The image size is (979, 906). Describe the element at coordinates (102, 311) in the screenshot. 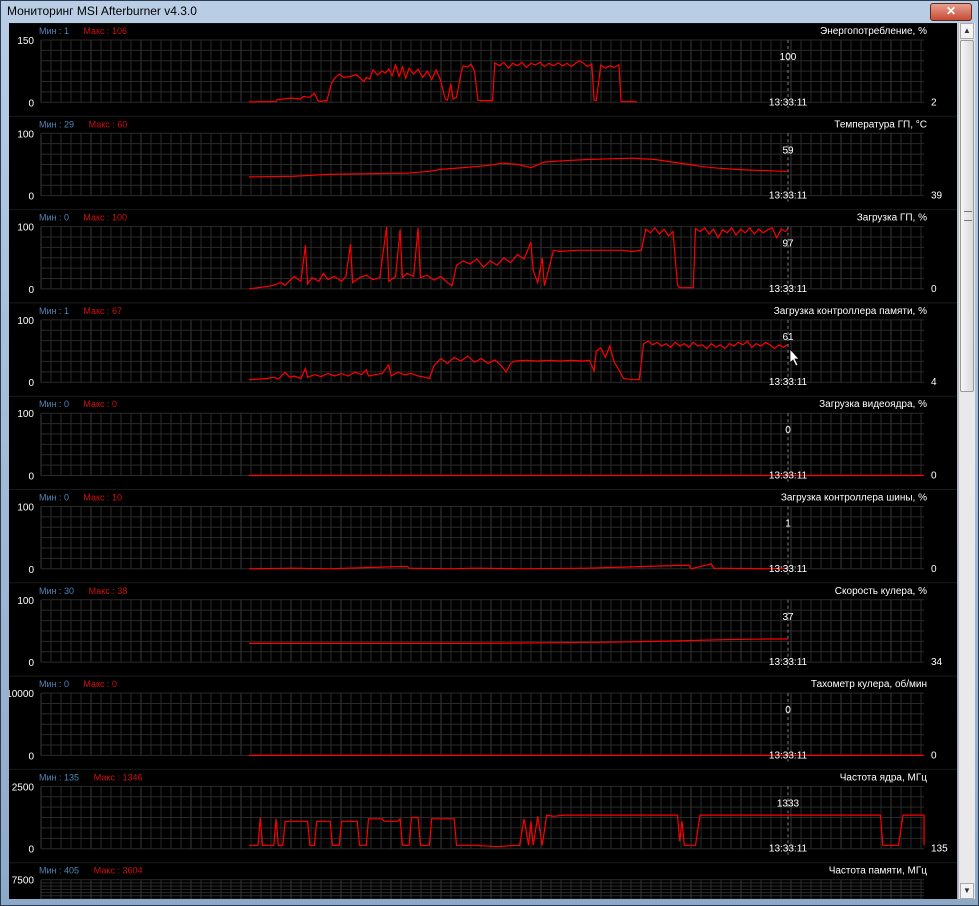

I see `graph-max-label: Макс : 67` at that location.